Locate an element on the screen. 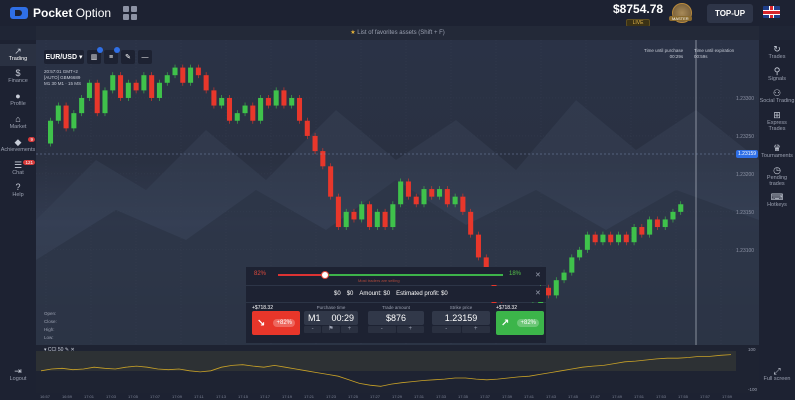 The height and width of the screenshot is (400, 795). sidebar-item-trades: ↻ Trades is located at coordinates (777, 52).